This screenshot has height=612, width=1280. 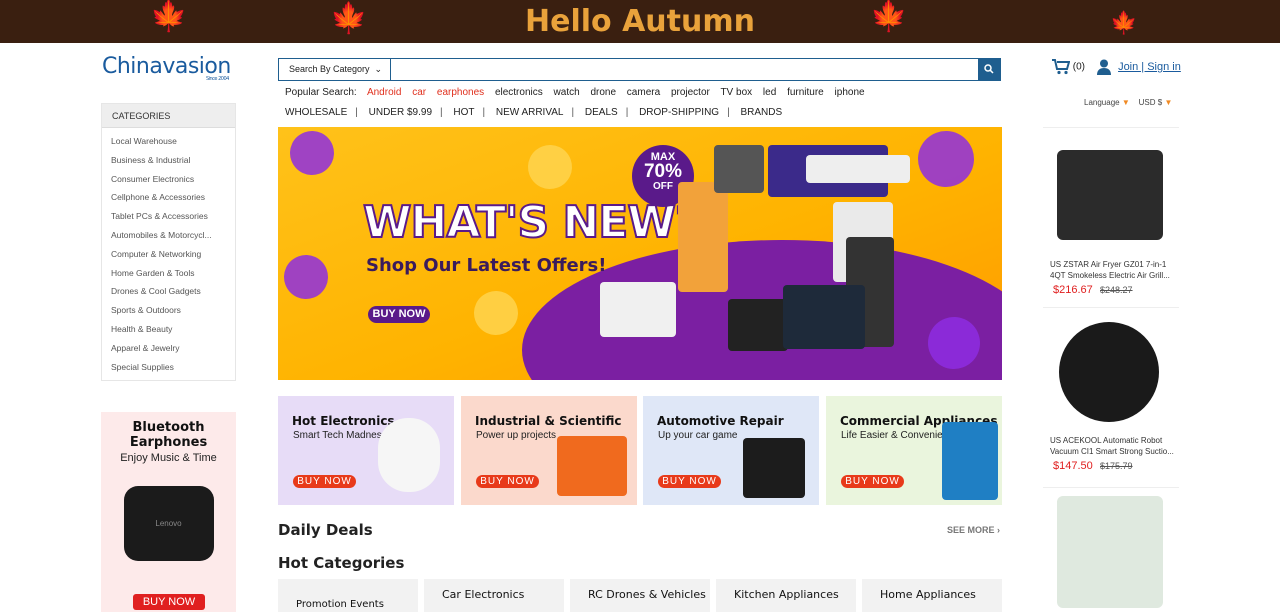 I want to click on hero-buy-now-button: BUY NOW, so click(x=399, y=314).